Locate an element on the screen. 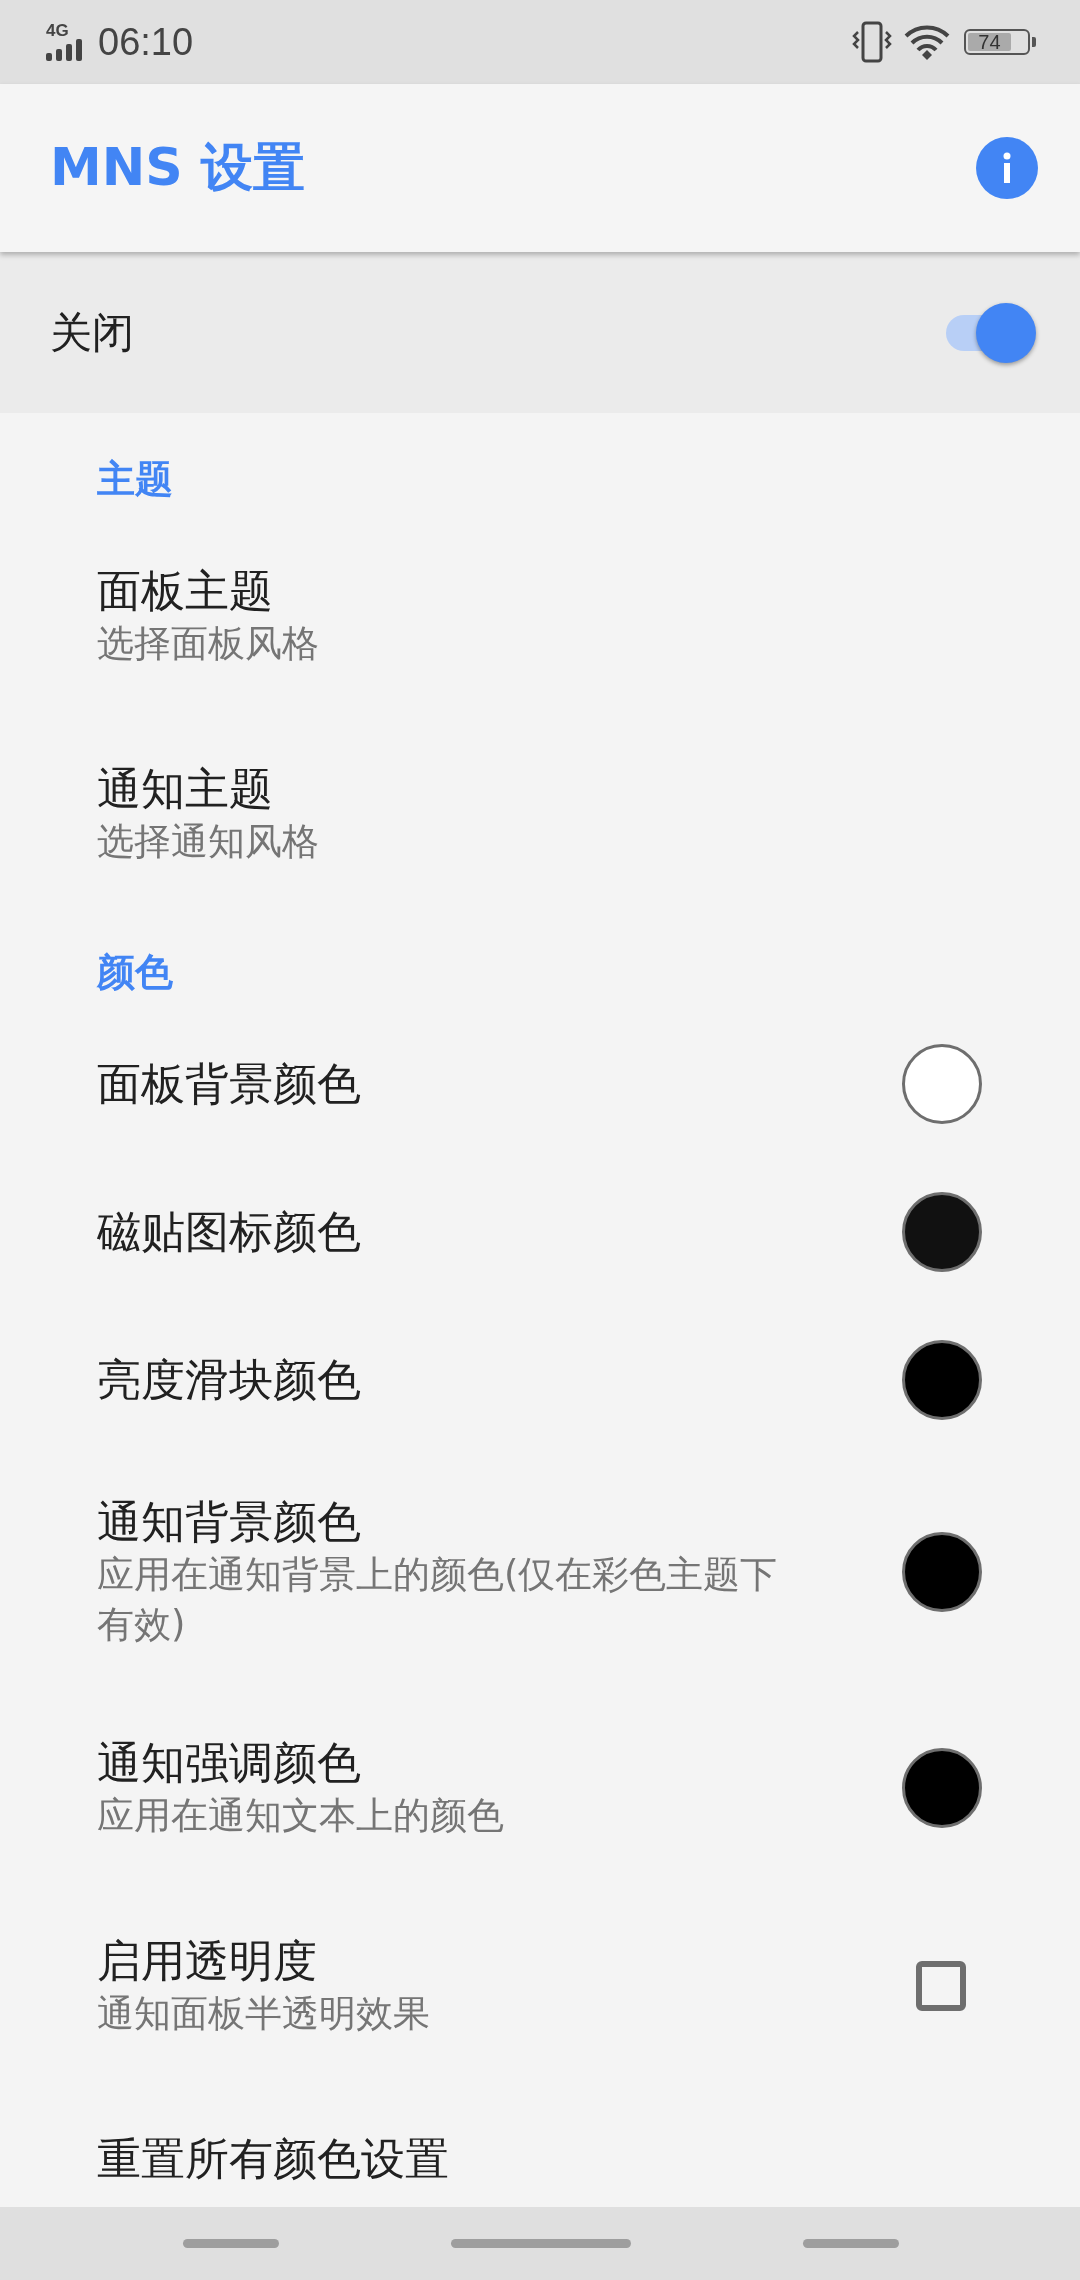  setting-description: 应用在通知文本上的颜色 is located at coordinates (301, 1816).